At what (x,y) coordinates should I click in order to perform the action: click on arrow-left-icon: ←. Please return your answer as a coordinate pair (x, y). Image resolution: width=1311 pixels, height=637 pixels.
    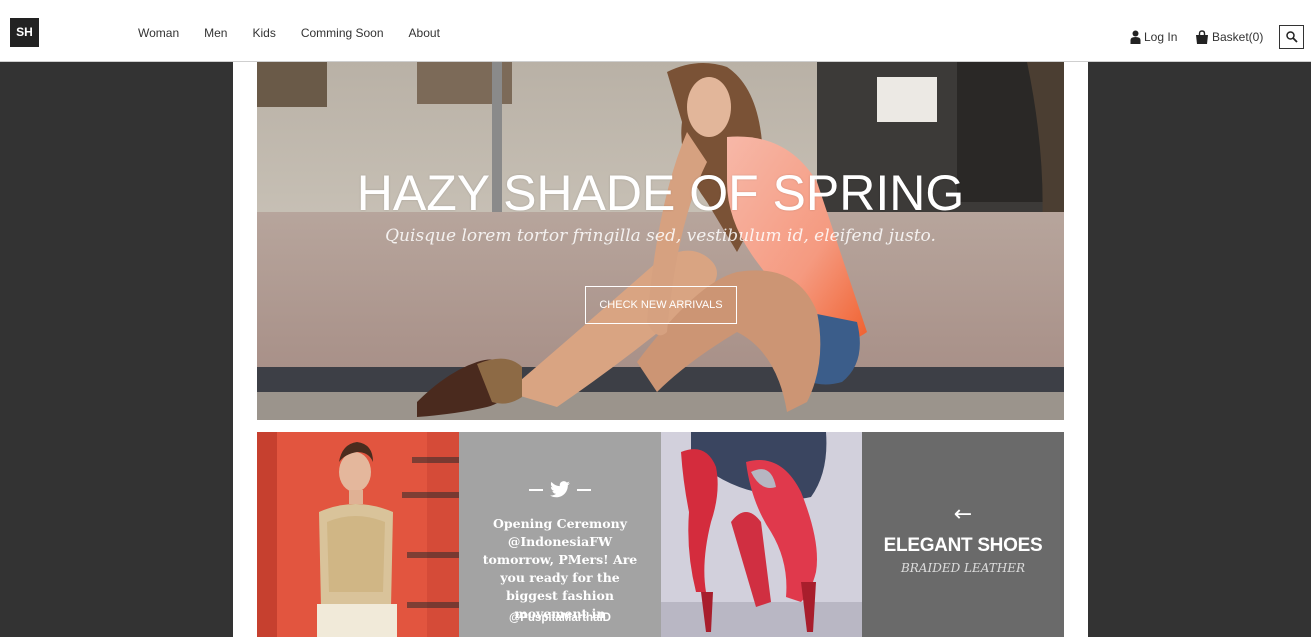
    Looking at the image, I should click on (963, 514).